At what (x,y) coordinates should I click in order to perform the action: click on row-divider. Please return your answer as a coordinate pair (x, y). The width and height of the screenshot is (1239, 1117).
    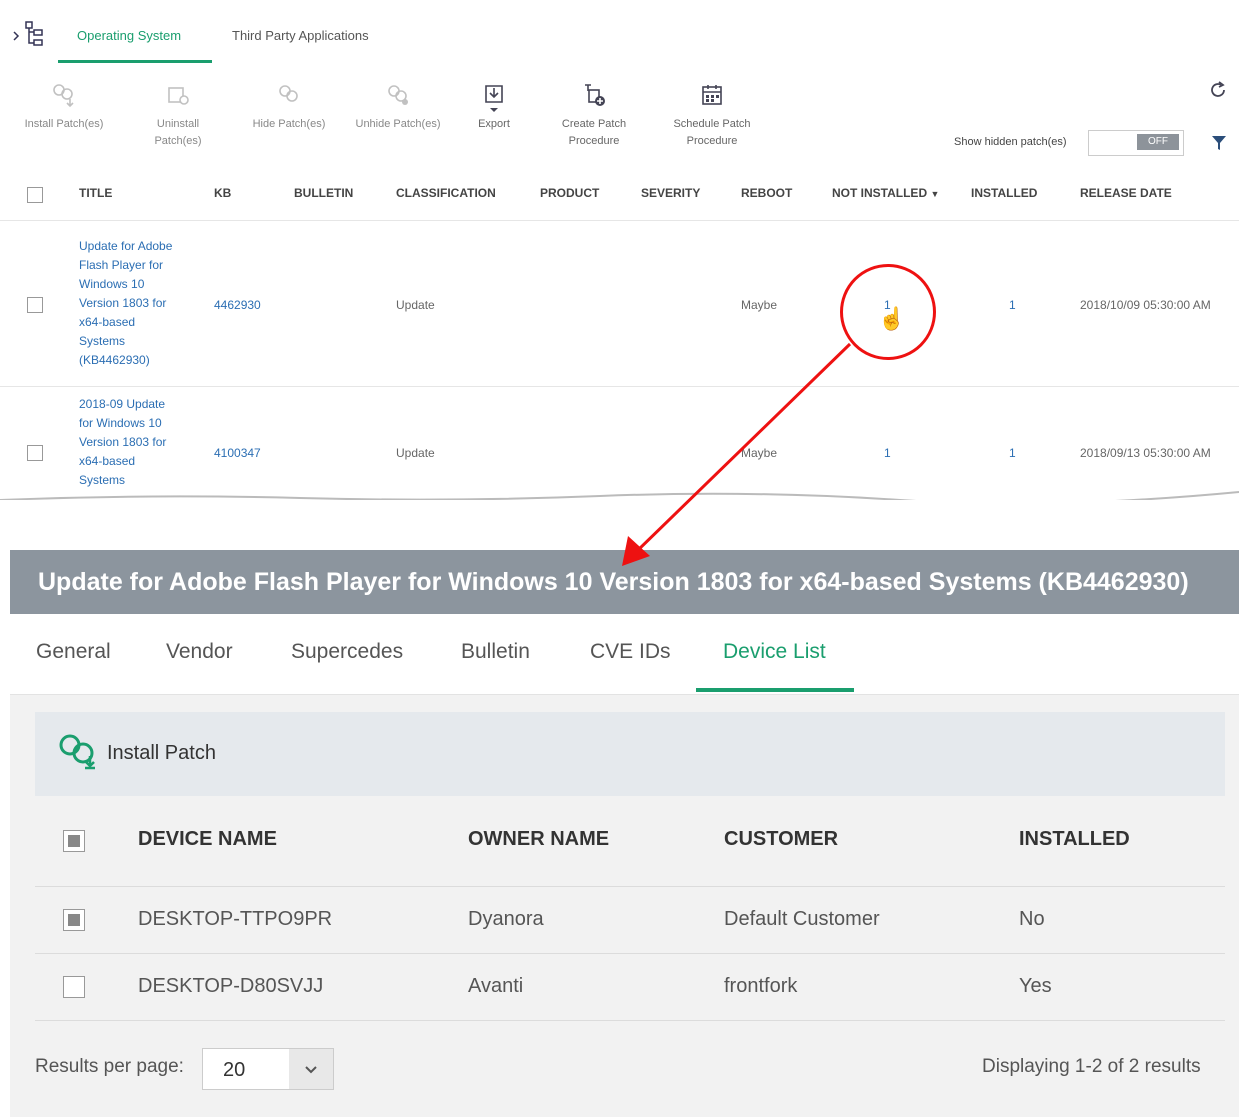
    Looking at the image, I should click on (619, 386).